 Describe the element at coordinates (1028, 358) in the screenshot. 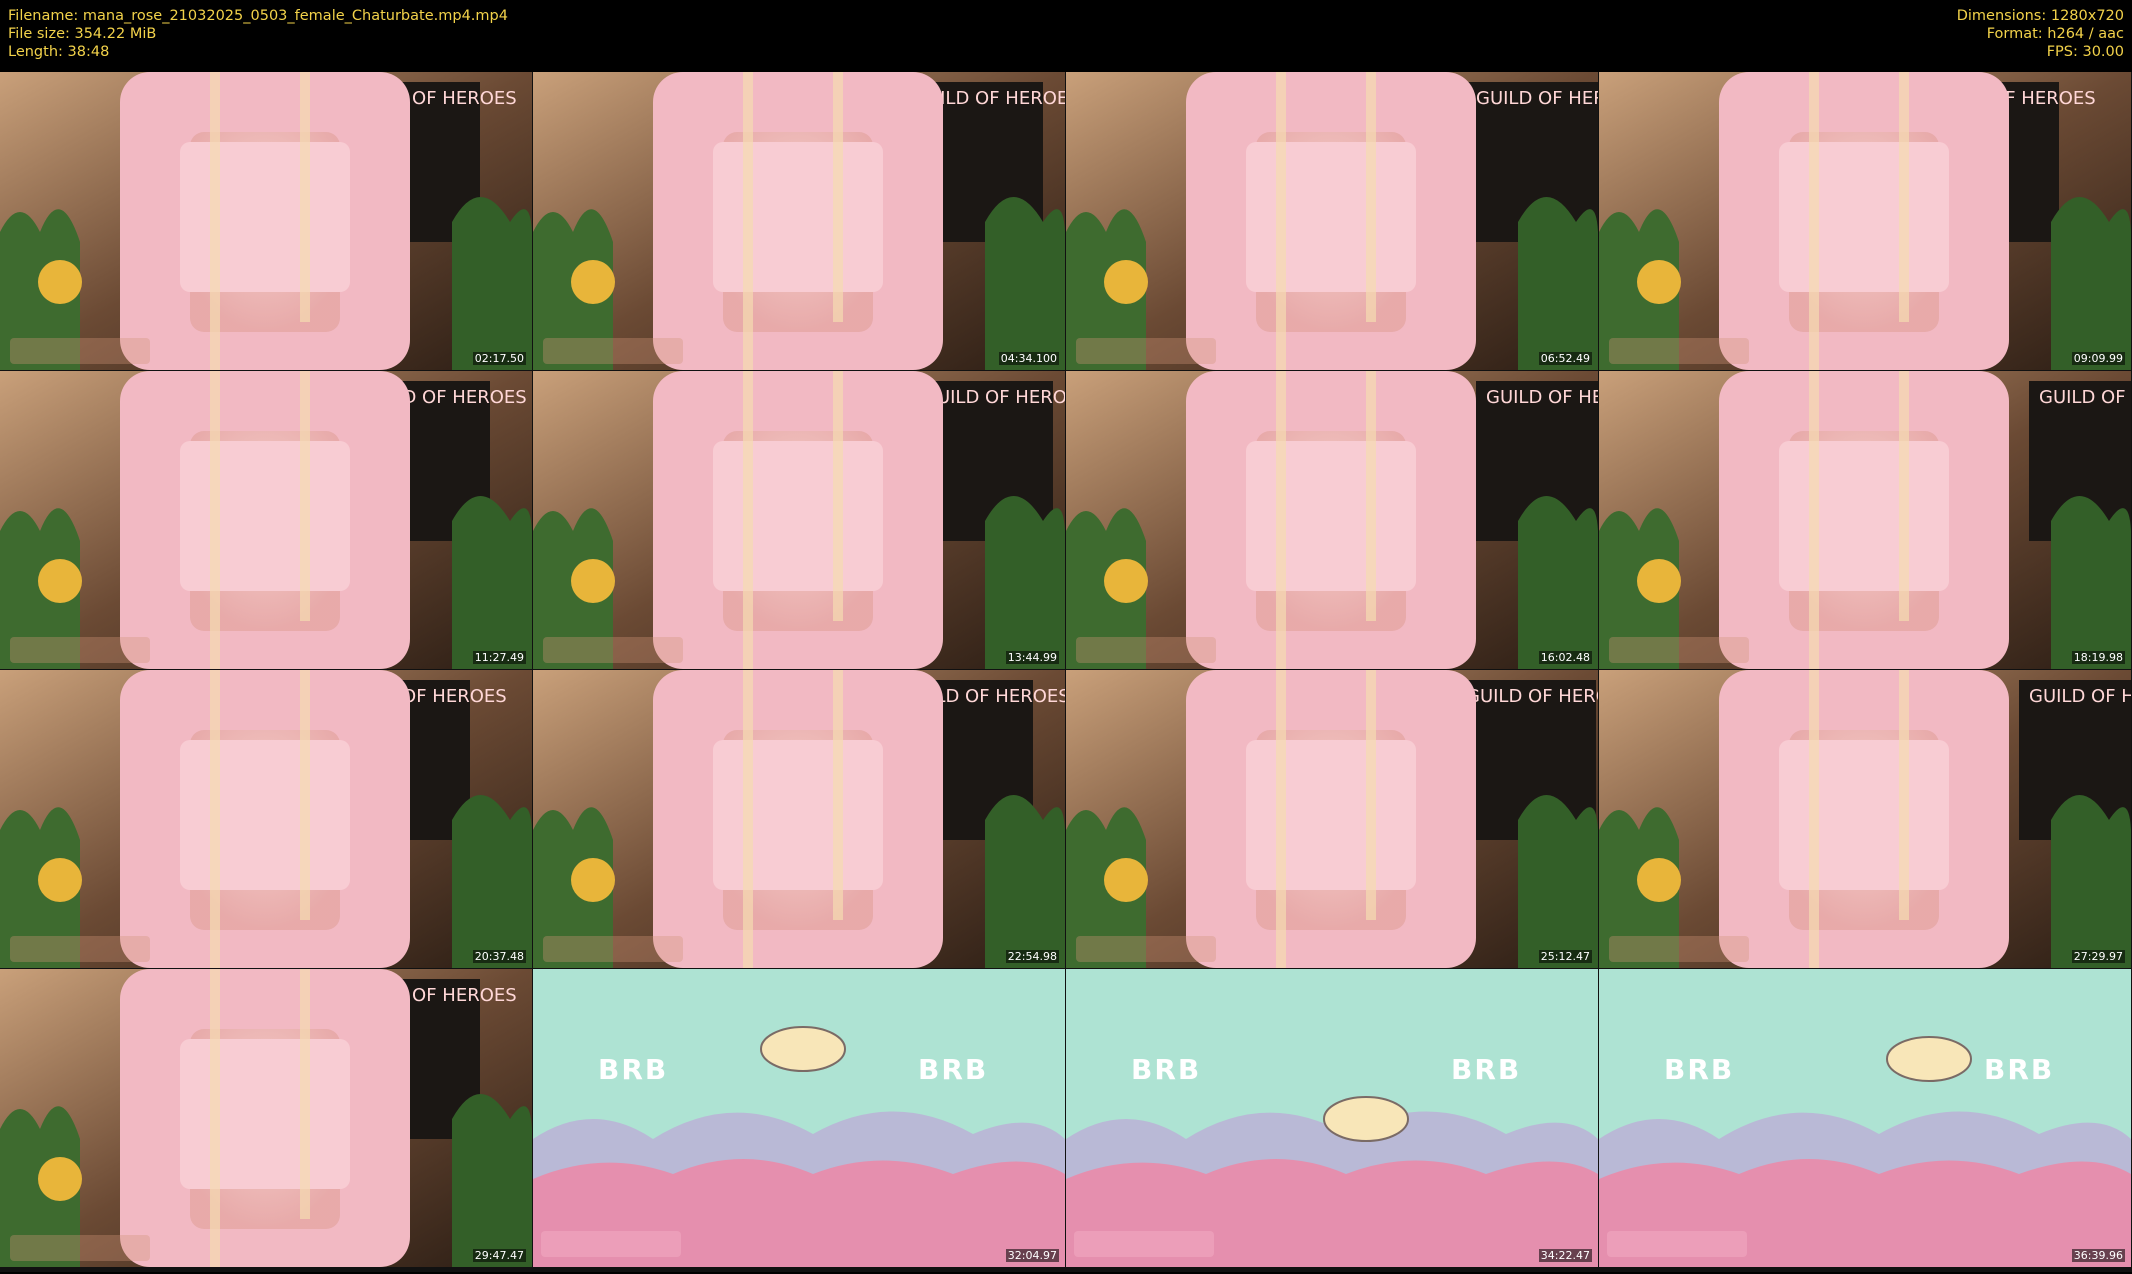

I see `timestamp-label: 04:34.100` at that location.